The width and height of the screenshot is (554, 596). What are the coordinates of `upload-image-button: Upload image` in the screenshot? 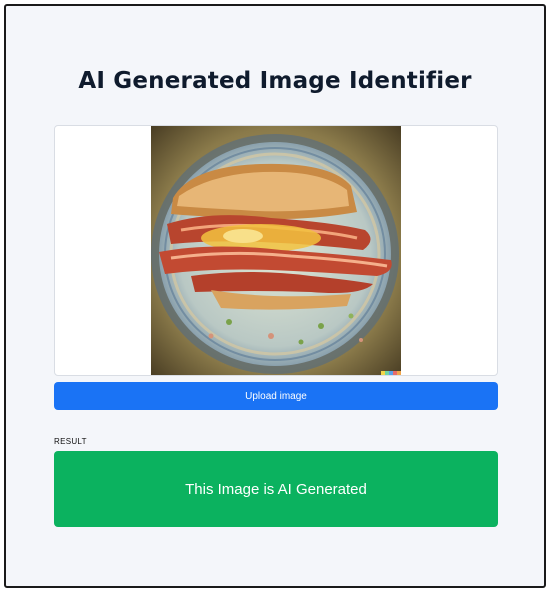 It's located at (276, 396).